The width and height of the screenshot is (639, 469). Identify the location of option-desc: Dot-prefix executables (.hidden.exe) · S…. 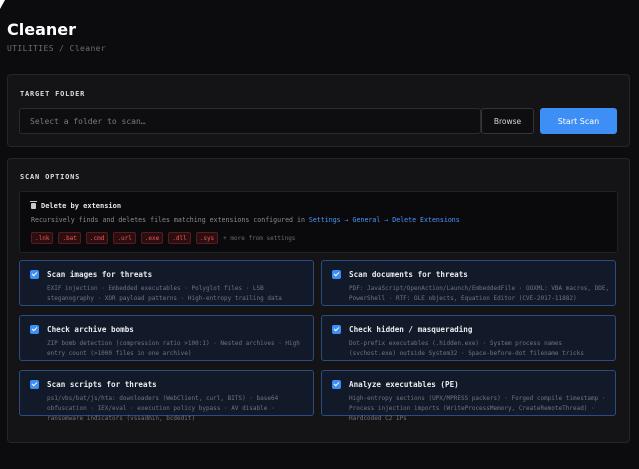
(466, 348).